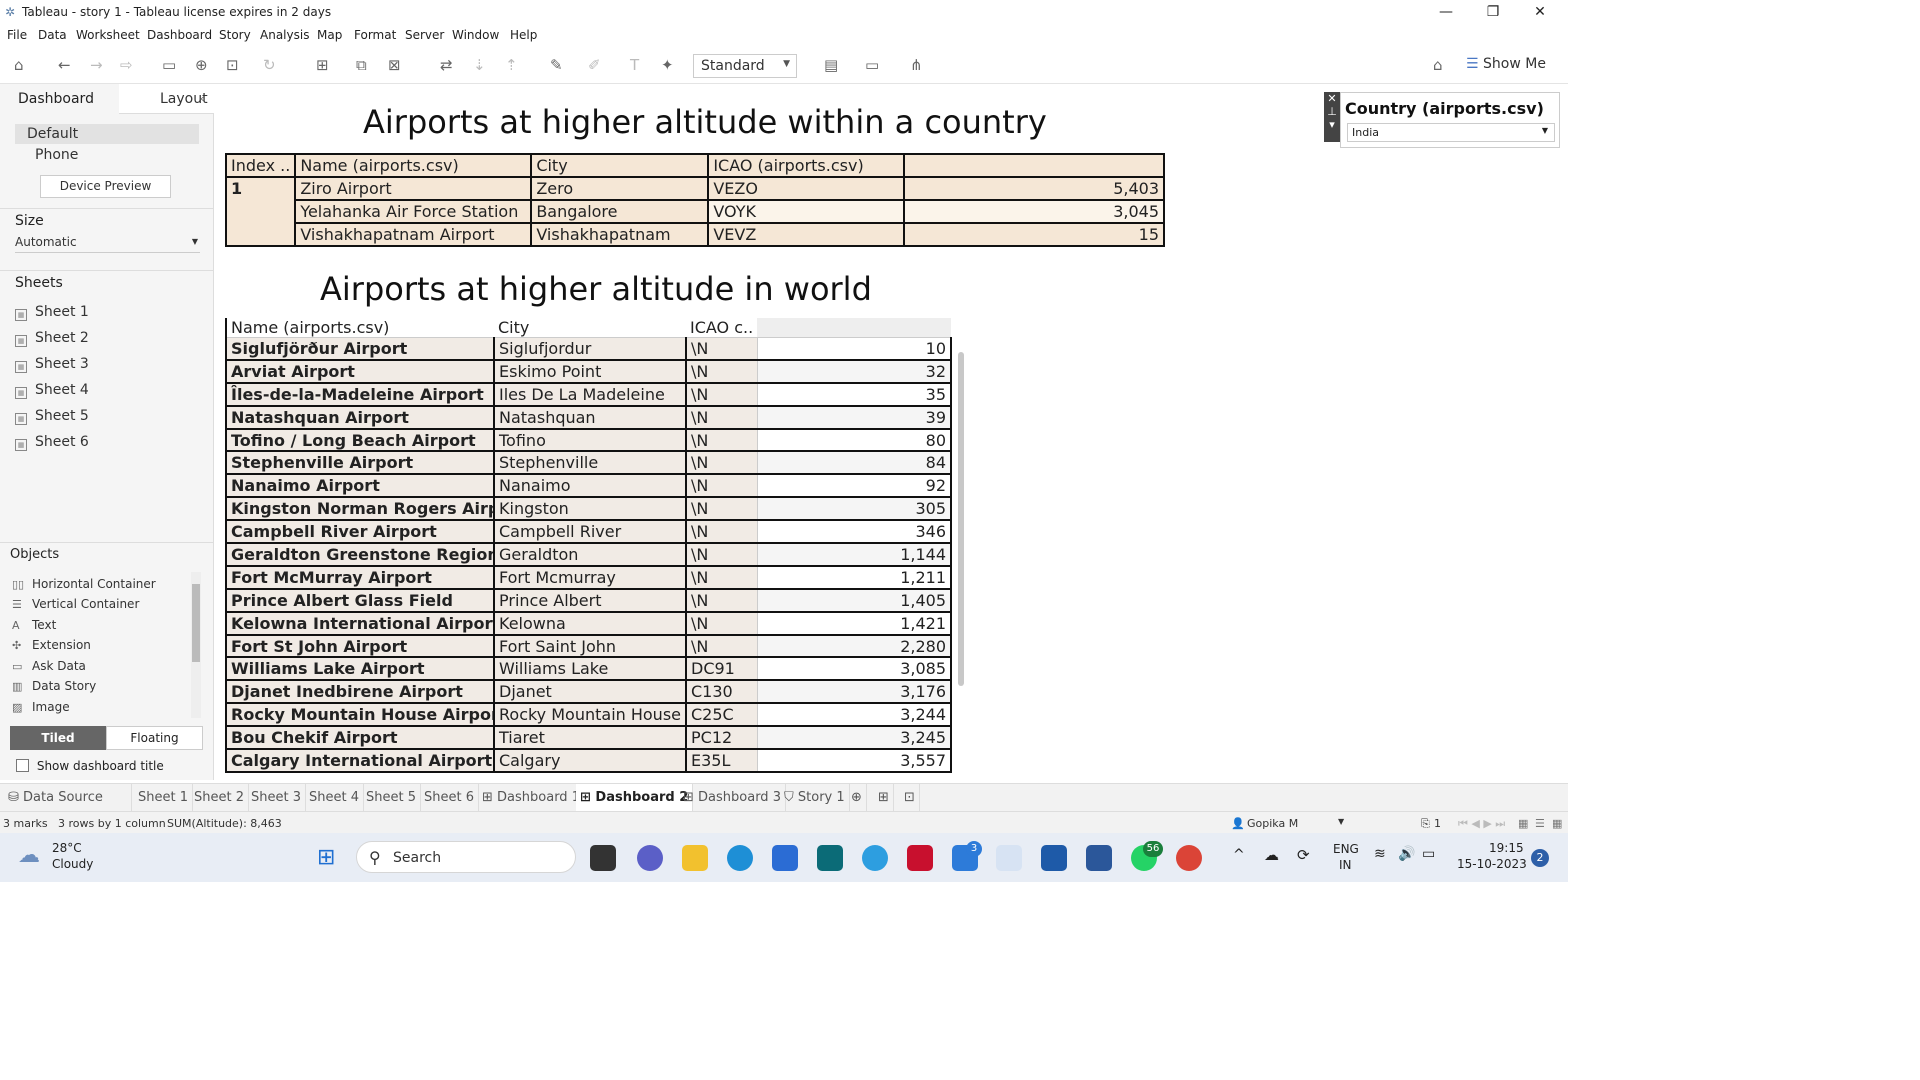  What do you see at coordinates (52, 338) in the screenshot?
I see `sheet-item-2: ▦ Sheet 2` at bounding box center [52, 338].